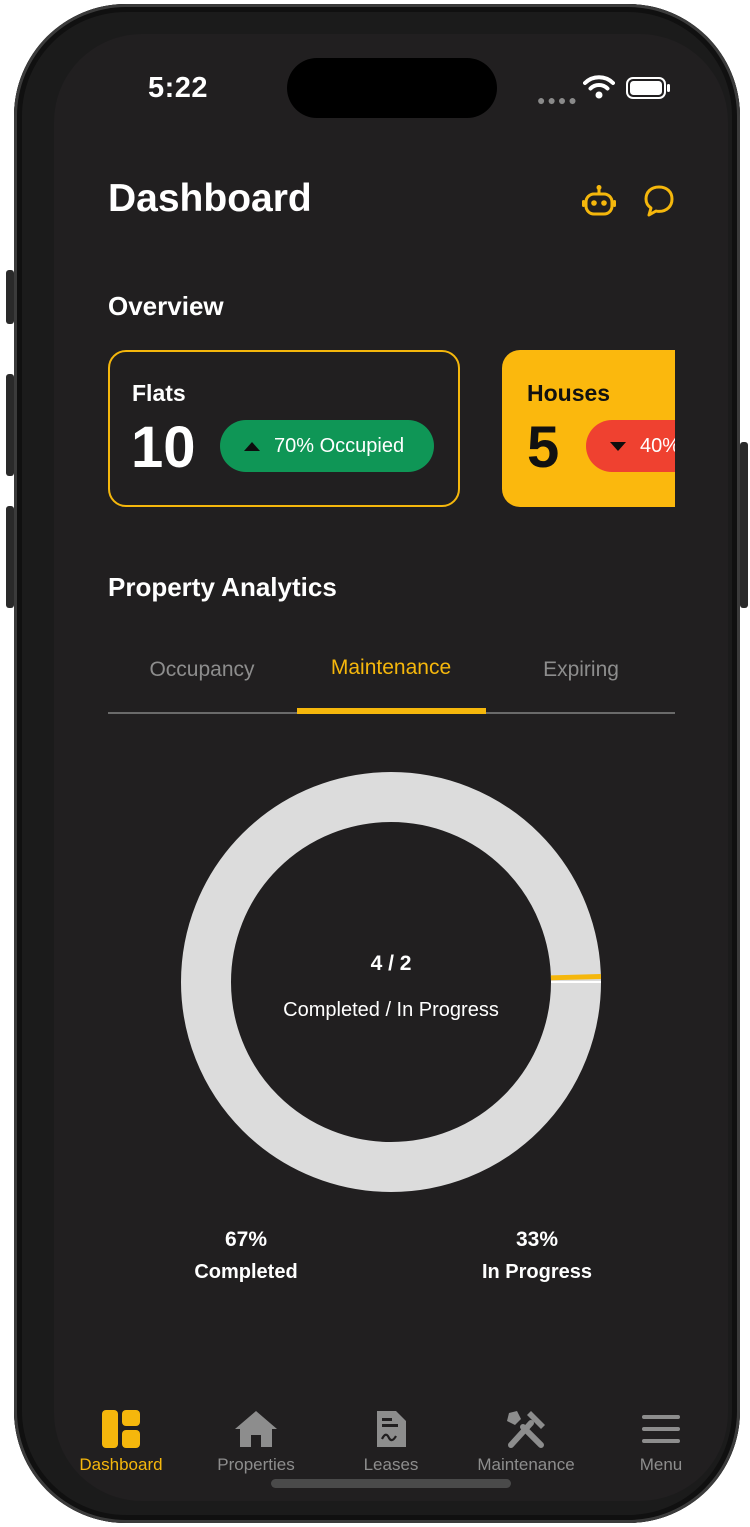 Image resolution: width=750 pixels, height=1527 pixels. Describe the element at coordinates (537, 1239) in the screenshot. I see `in-progress-percent: 33%` at that location.